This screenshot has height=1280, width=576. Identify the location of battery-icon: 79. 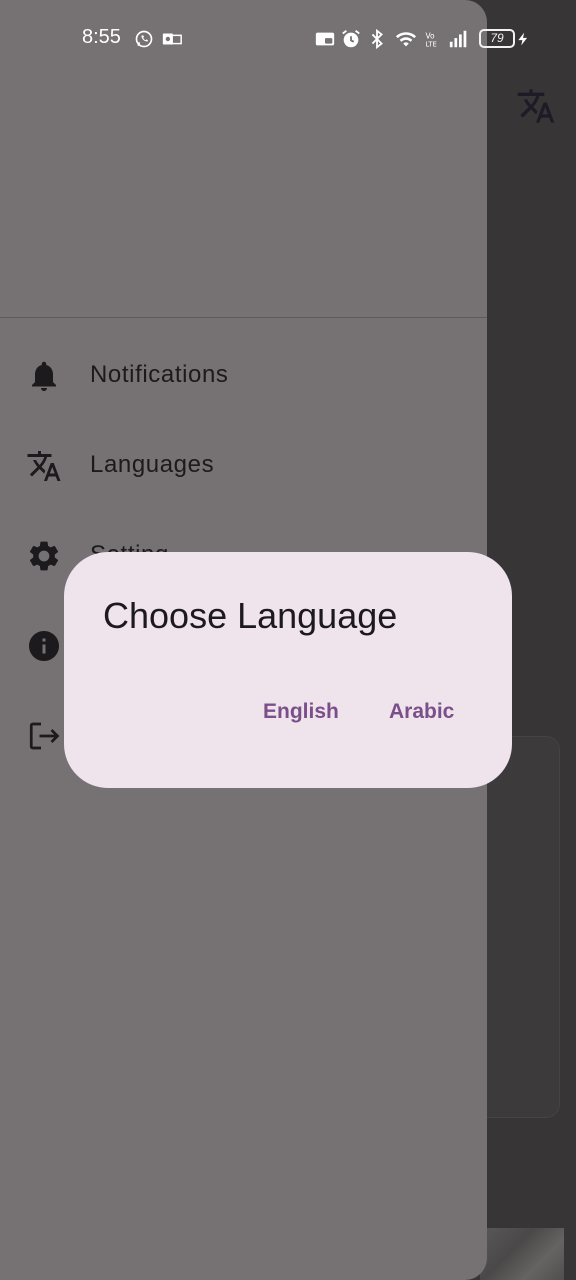
(497, 38).